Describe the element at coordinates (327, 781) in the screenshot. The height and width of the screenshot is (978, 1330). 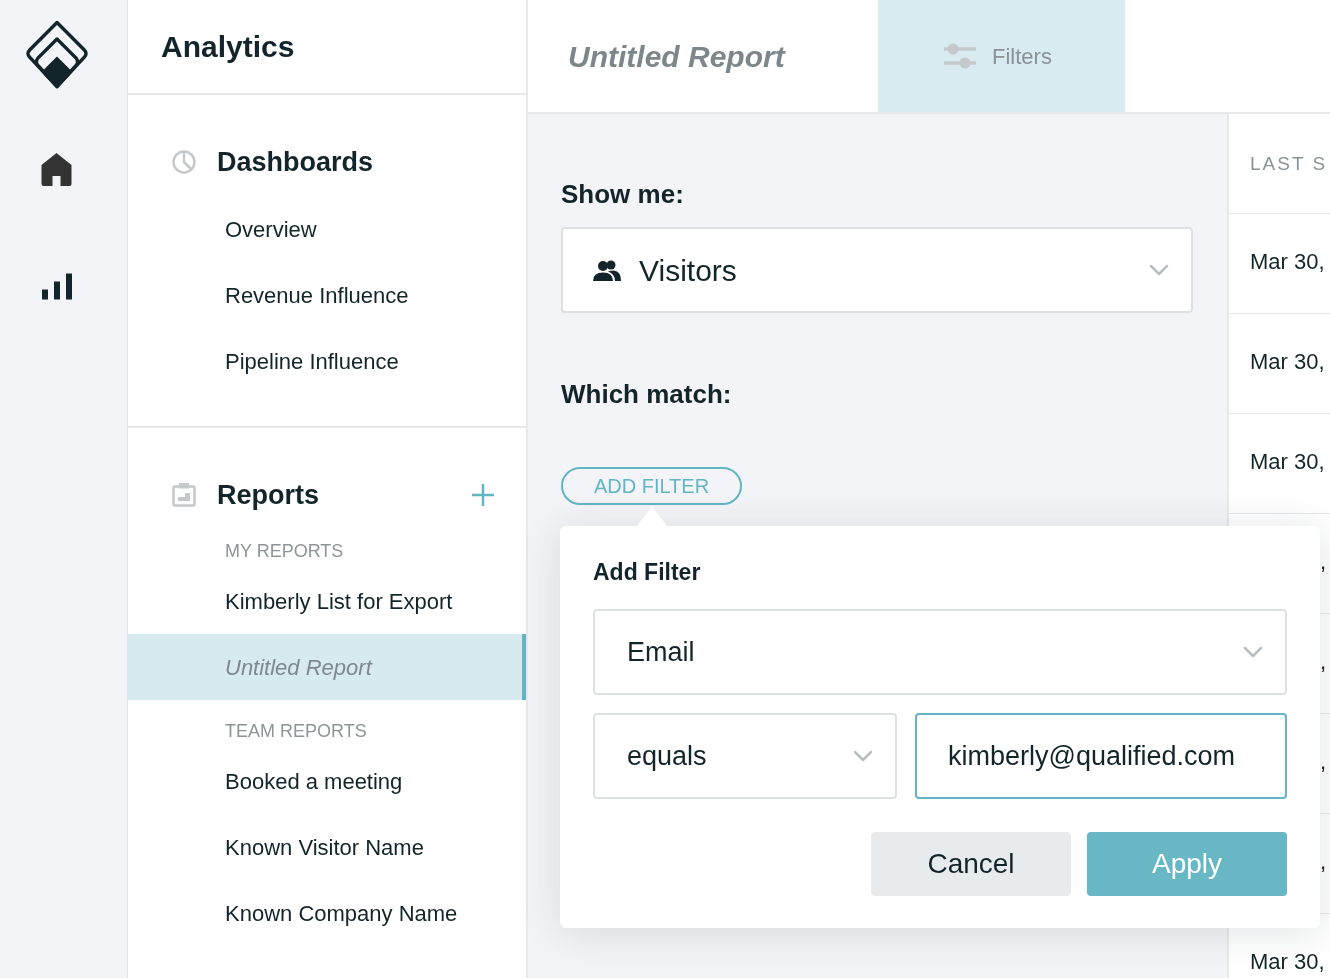
I see `sidebar-item: Booked a meeting` at that location.